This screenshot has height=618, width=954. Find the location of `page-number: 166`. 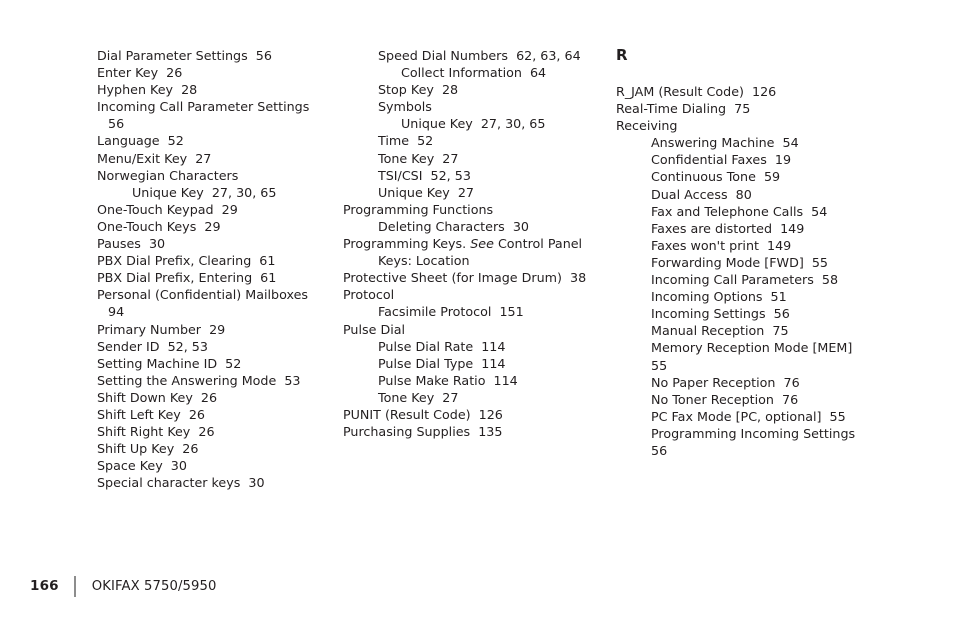

page-number: 166 is located at coordinates (44, 586).